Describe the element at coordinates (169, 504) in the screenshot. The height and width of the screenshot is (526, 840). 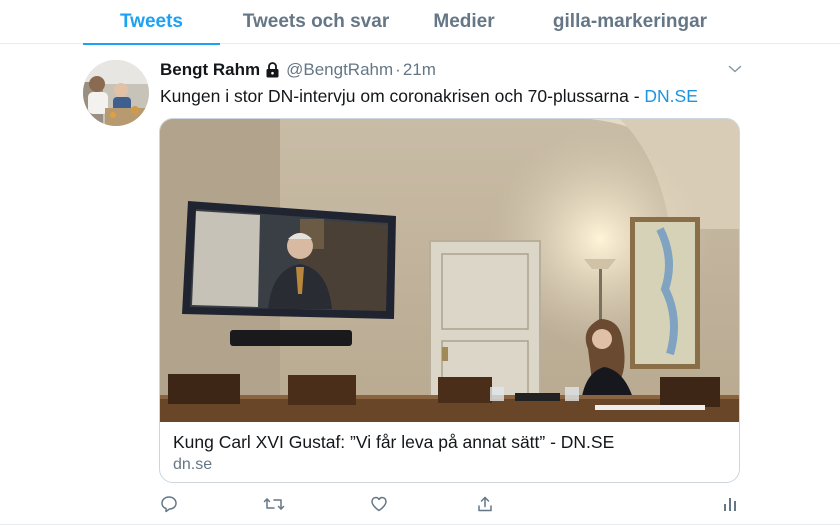
I see `reply-icon` at that location.